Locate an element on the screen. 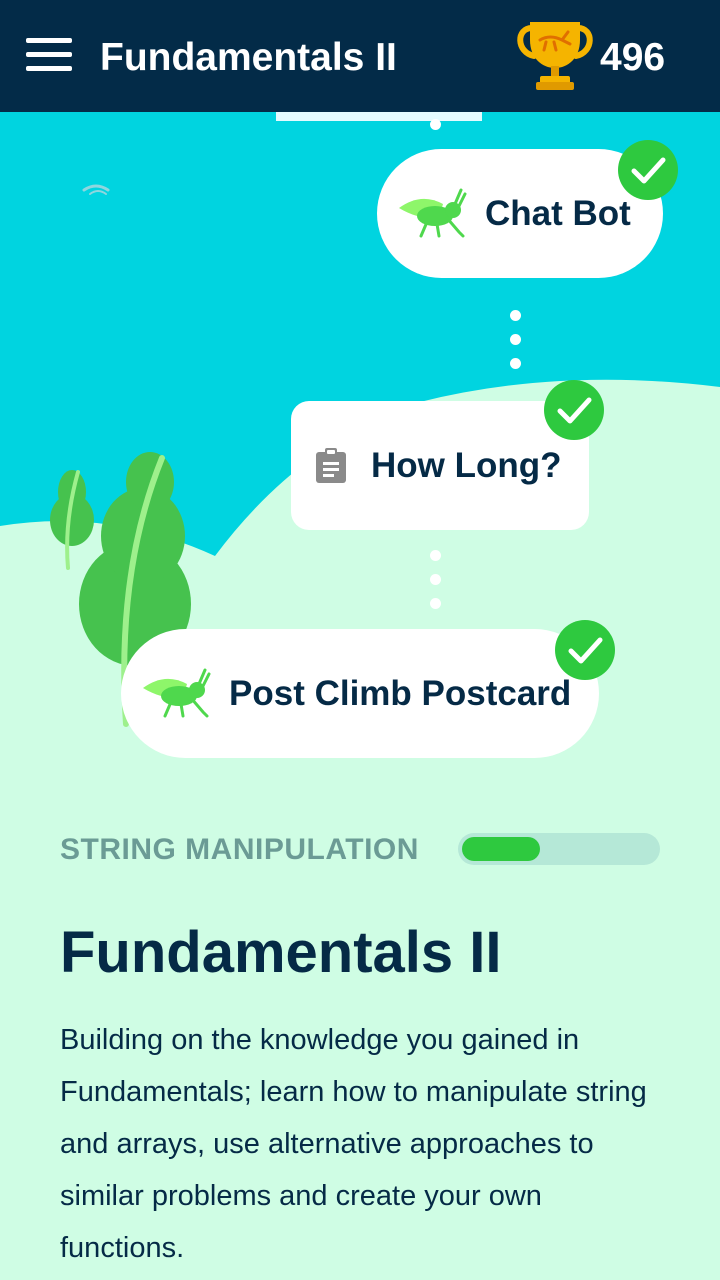 This screenshot has width=720, height=1280. course-title: Fundamentals II is located at coordinates (281, 952).